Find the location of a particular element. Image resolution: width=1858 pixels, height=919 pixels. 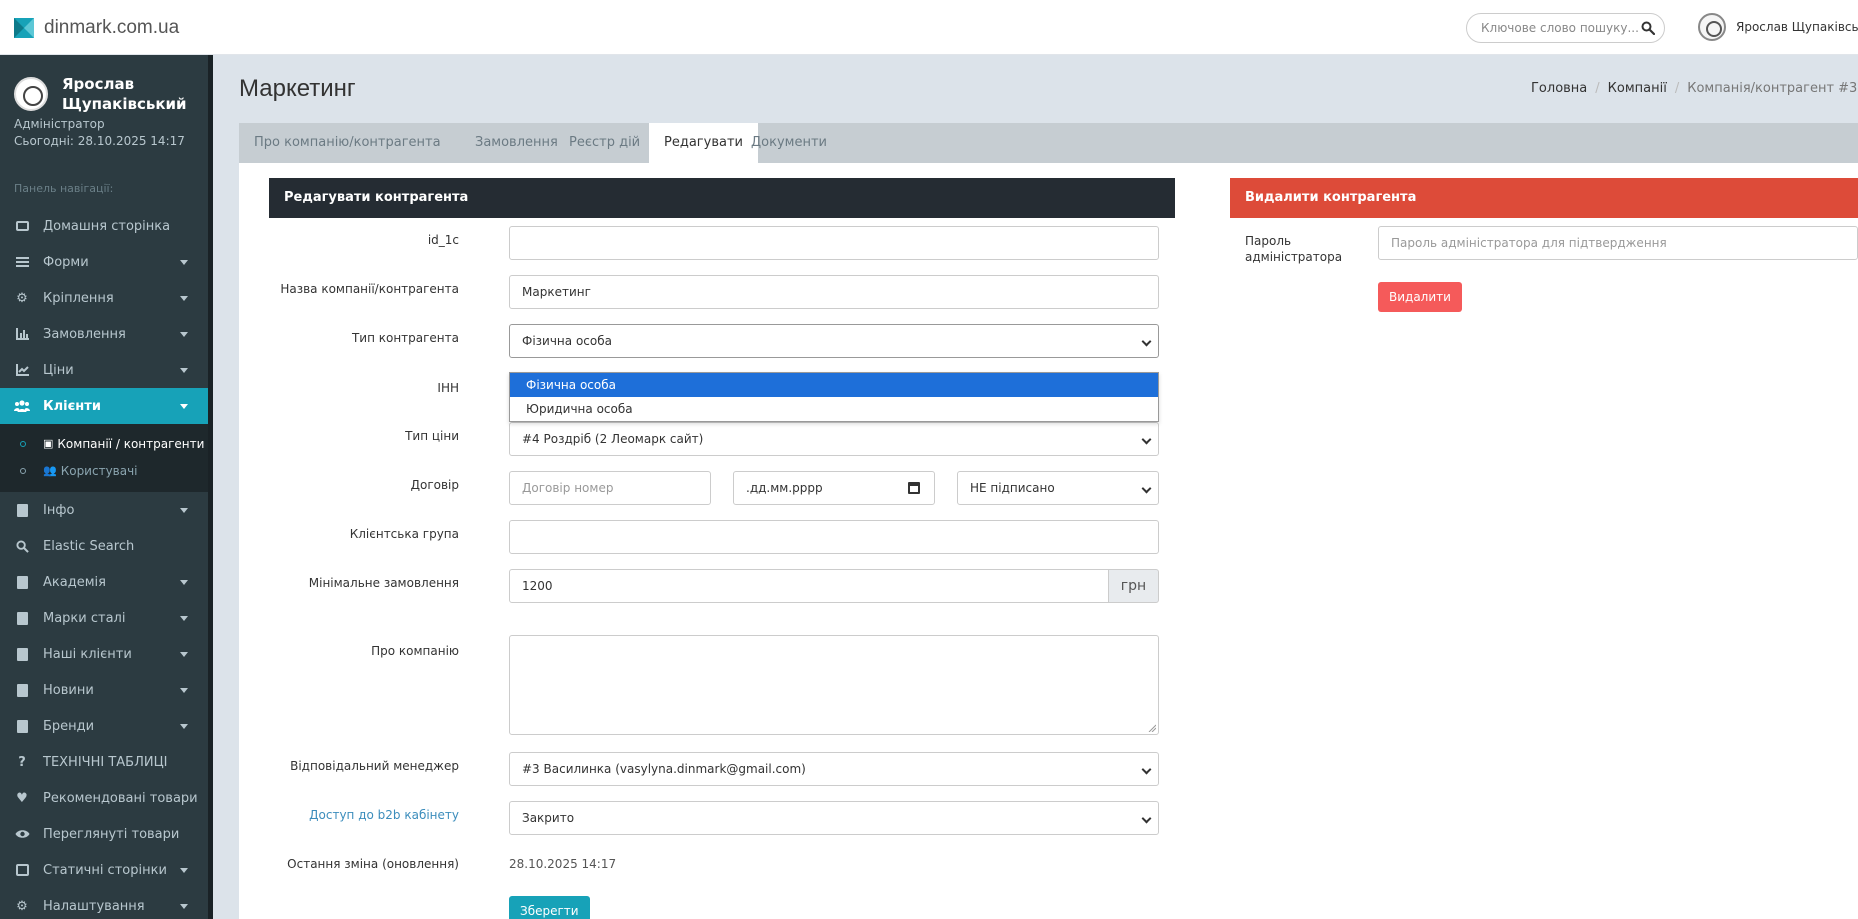

b2b-access-value: Закрито is located at coordinates (548, 818).